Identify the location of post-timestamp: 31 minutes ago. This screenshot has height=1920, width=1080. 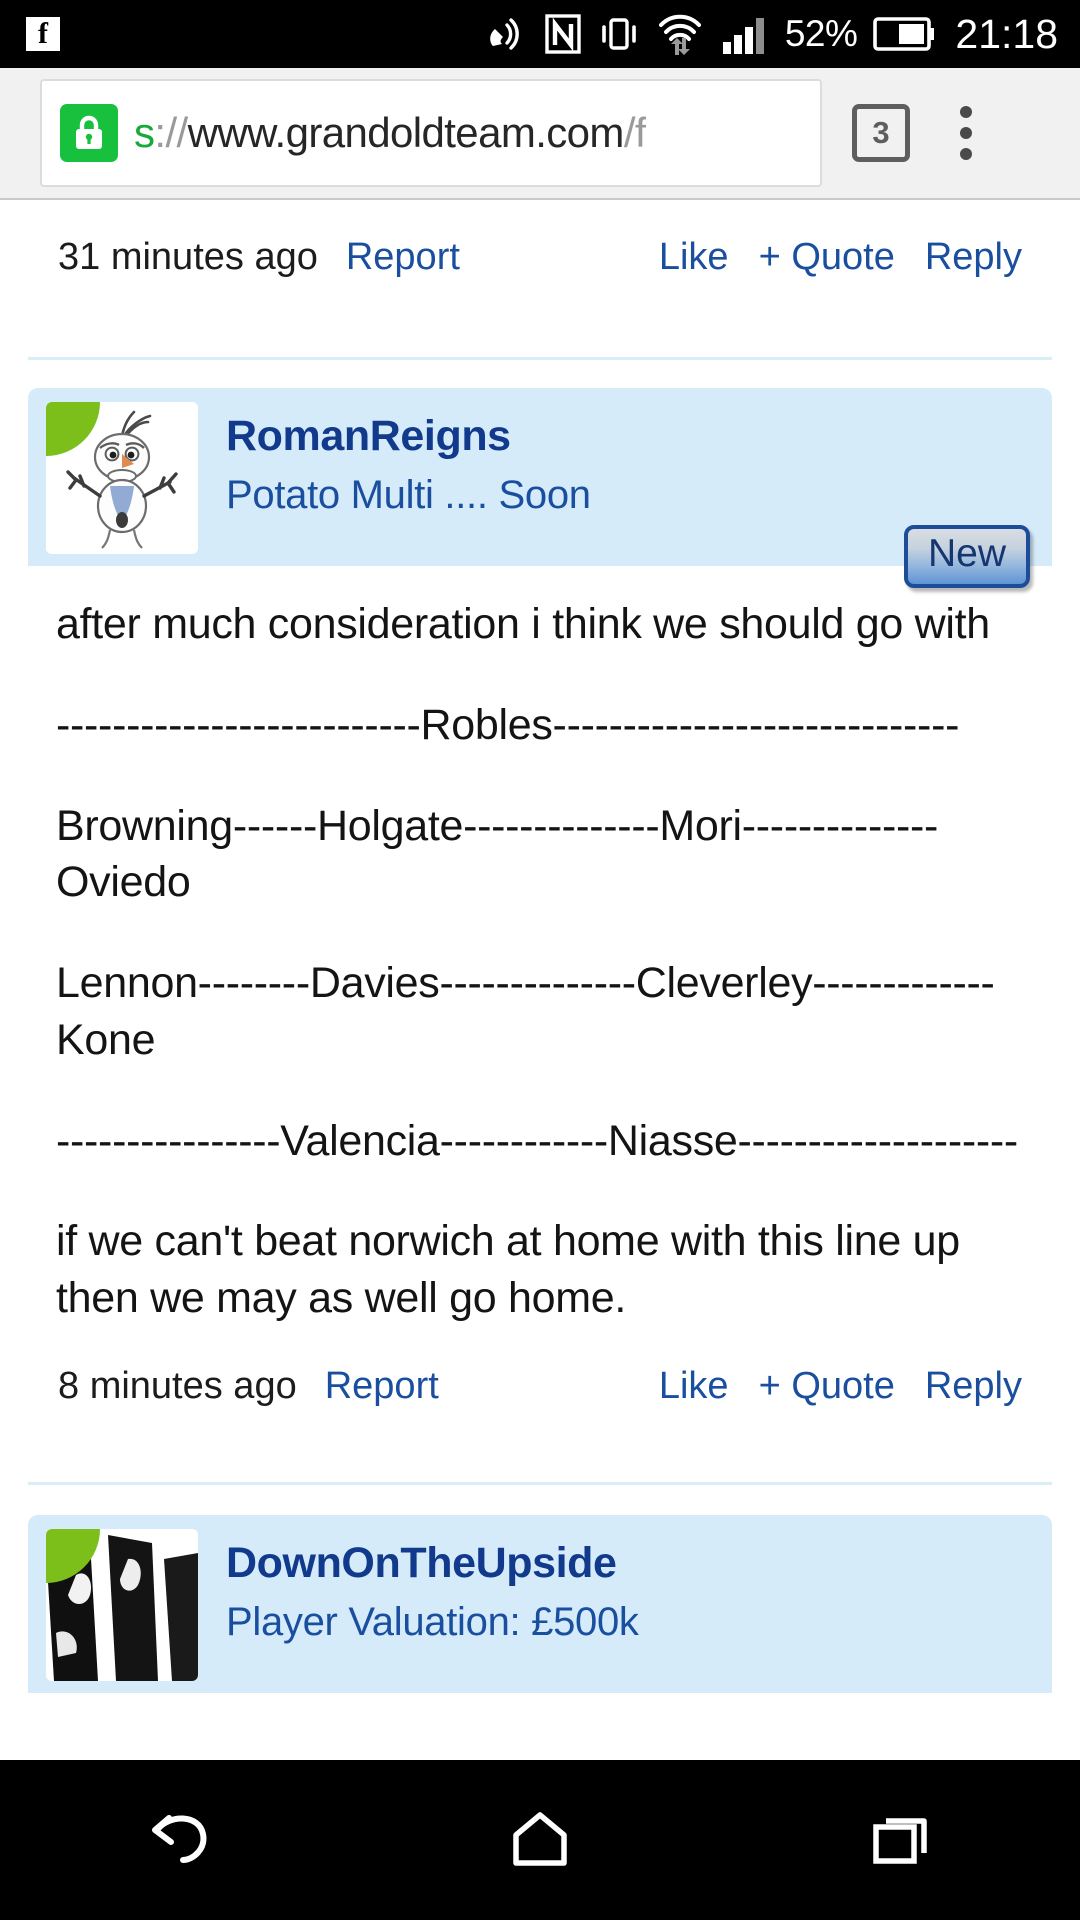
(188, 257).